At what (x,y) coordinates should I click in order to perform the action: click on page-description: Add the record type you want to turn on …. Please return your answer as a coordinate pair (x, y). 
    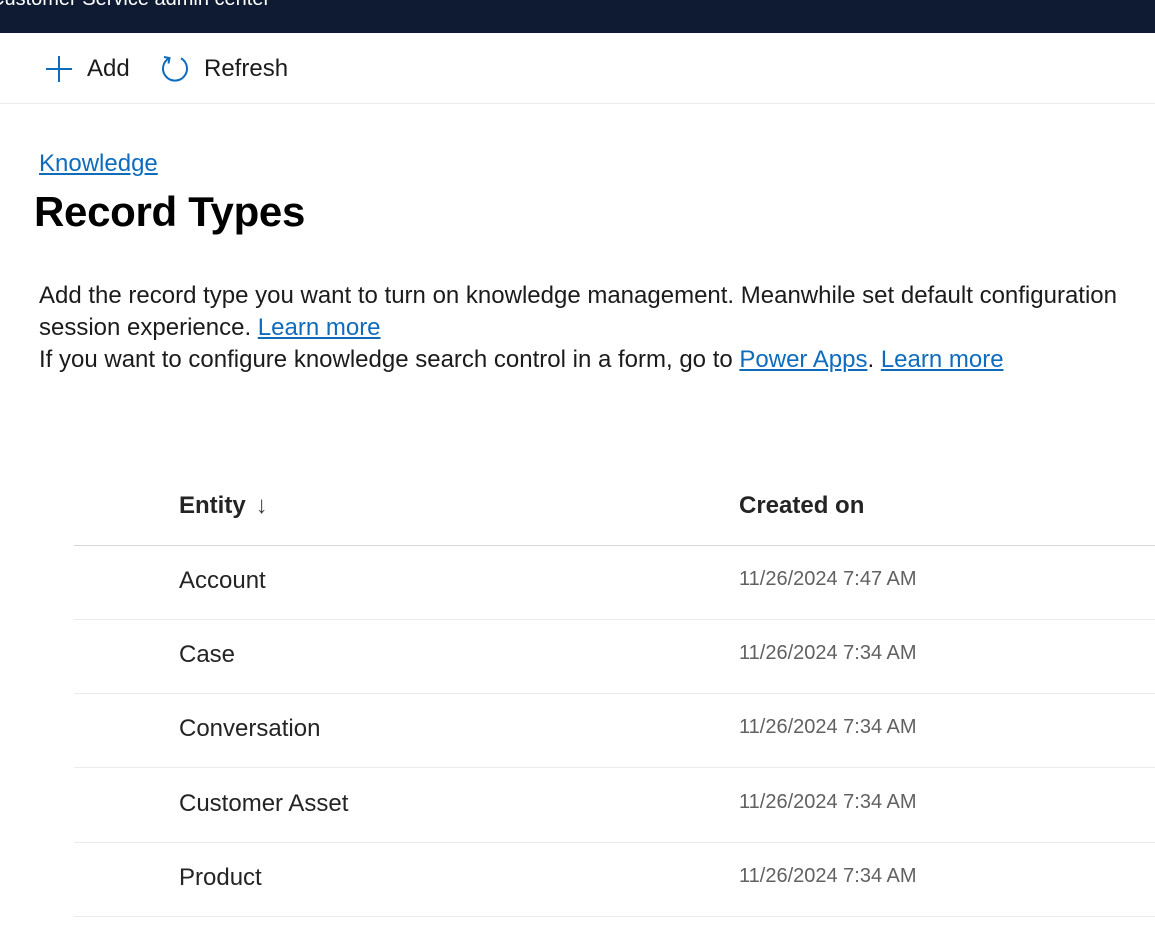
    Looking at the image, I should click on (597, 328).